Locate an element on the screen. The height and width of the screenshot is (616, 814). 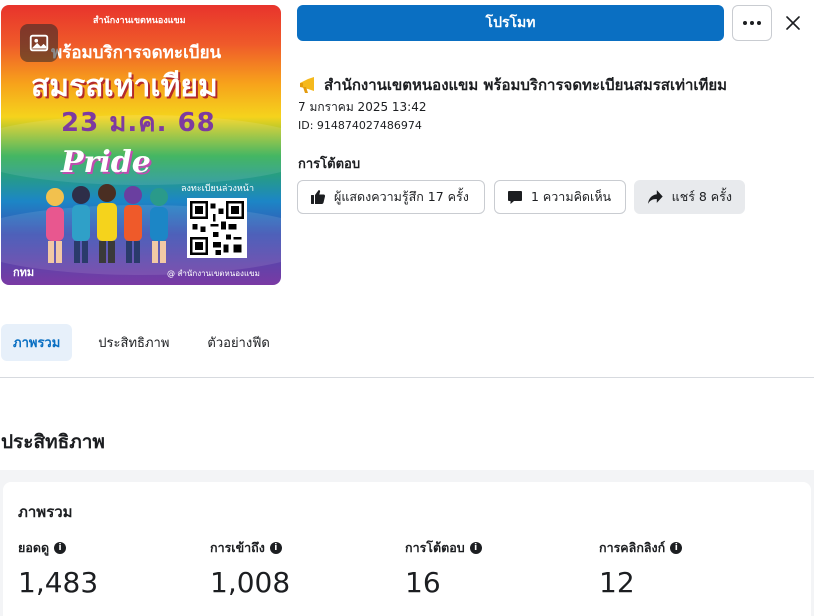
share-icon is located at coordinates (655, 197).